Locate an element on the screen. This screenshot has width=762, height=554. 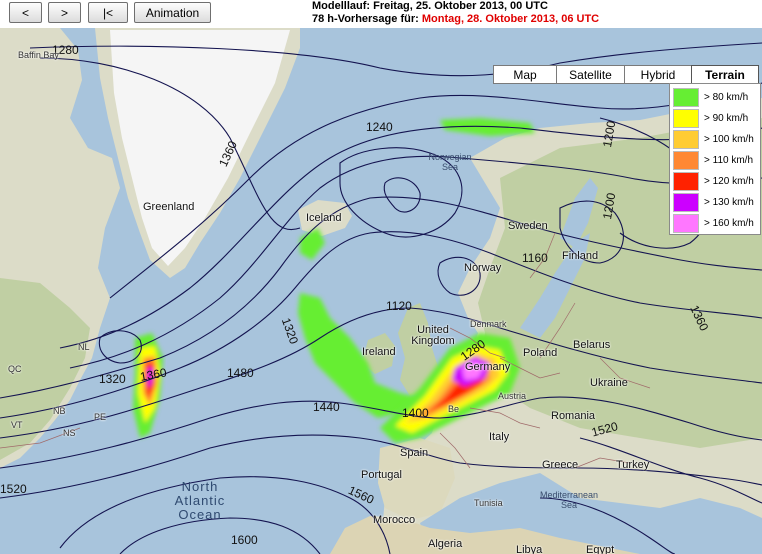
legend-row: > 160 km/h is located at coordinates (715, 223).